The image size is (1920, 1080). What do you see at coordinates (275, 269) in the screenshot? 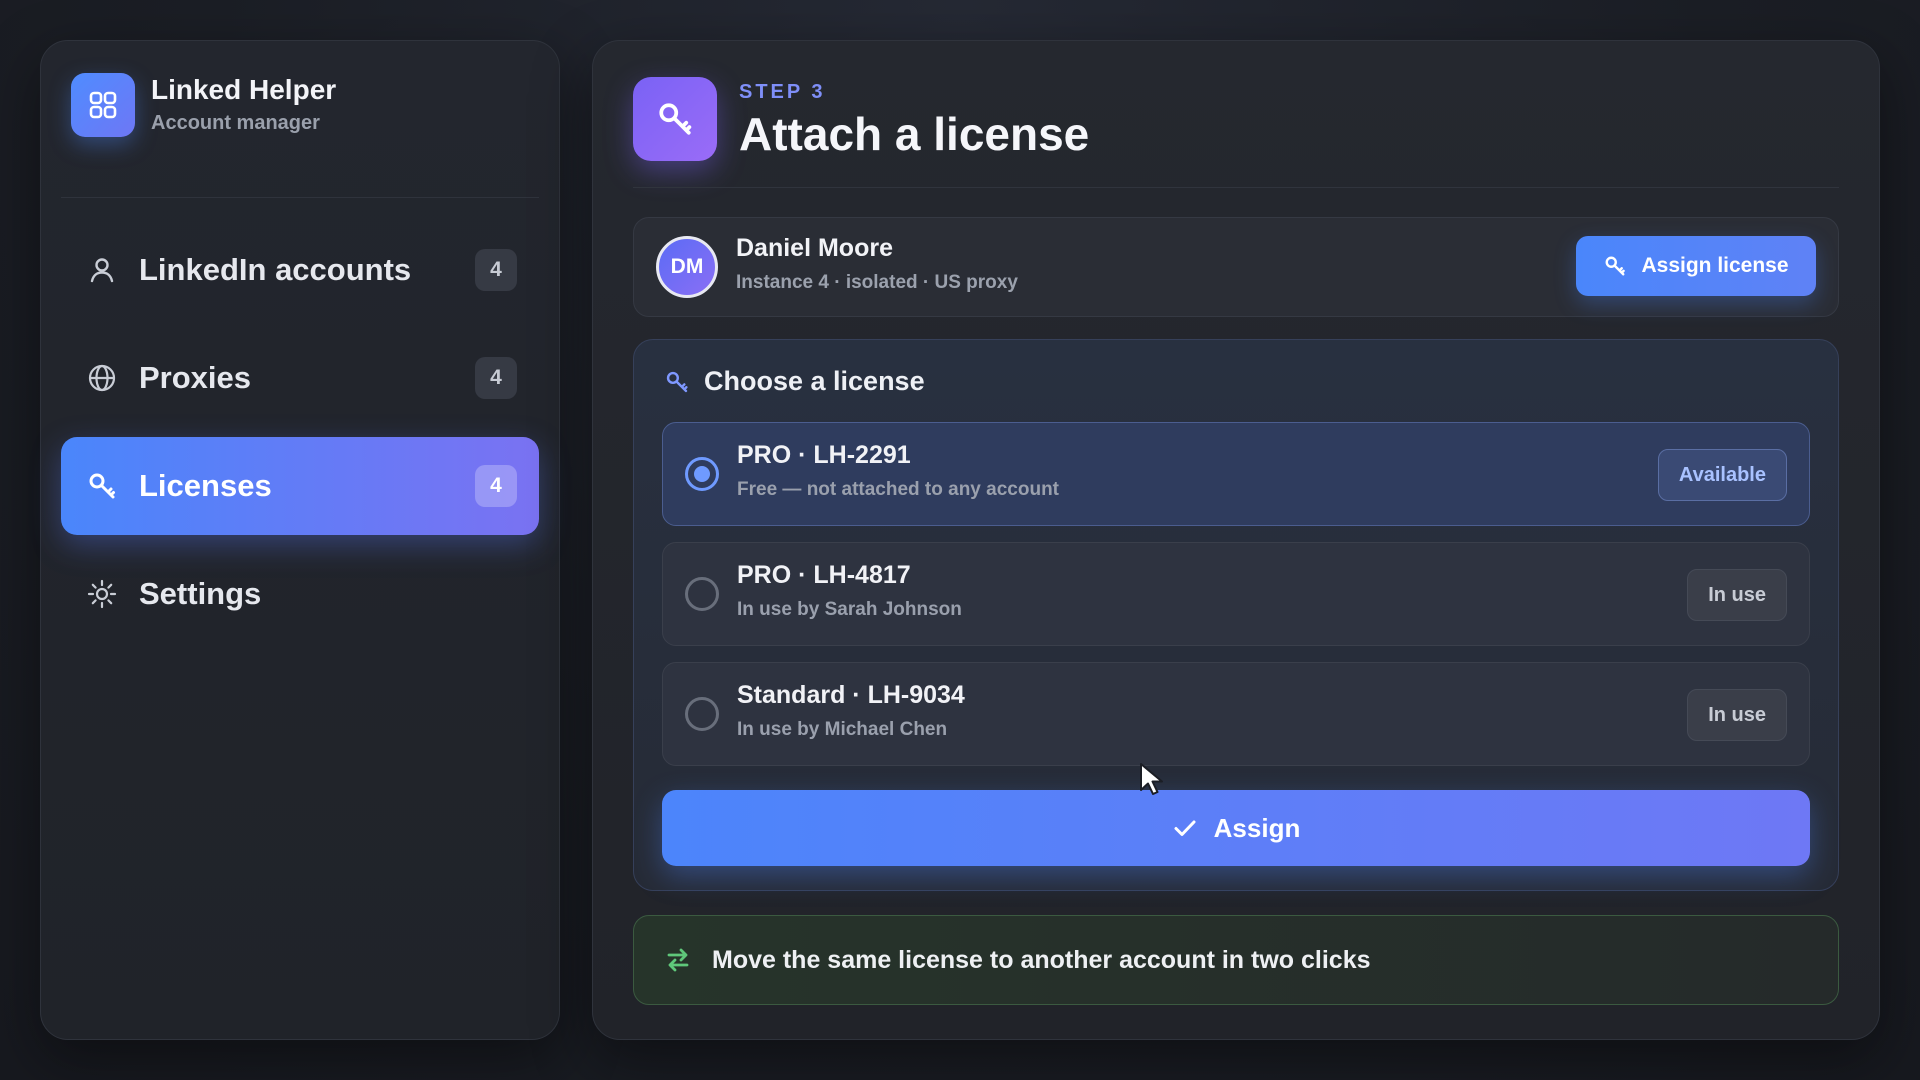
I see `sidebar-item-label: LinkedIn accounts` at bounding box center [275, 269].